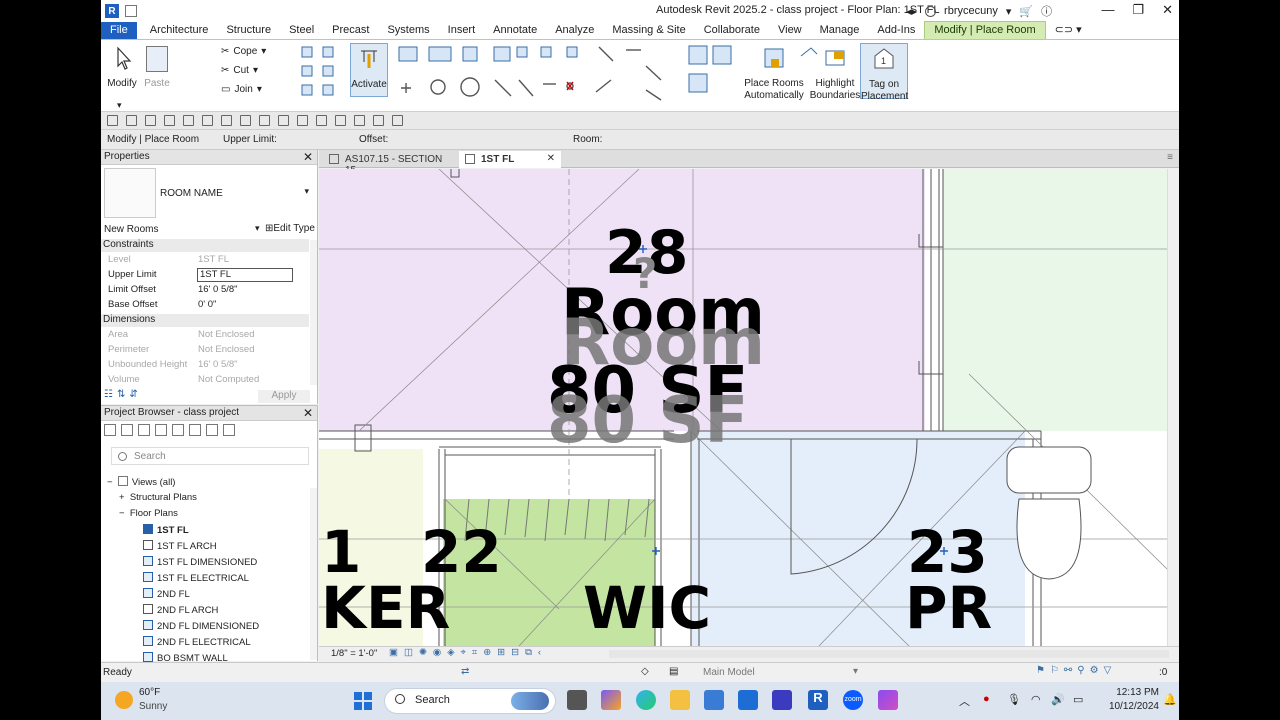  Describe the element at coordinates (166, 530) in the screenshot. I see `floor-plan-item: 1ST FL` at that location.